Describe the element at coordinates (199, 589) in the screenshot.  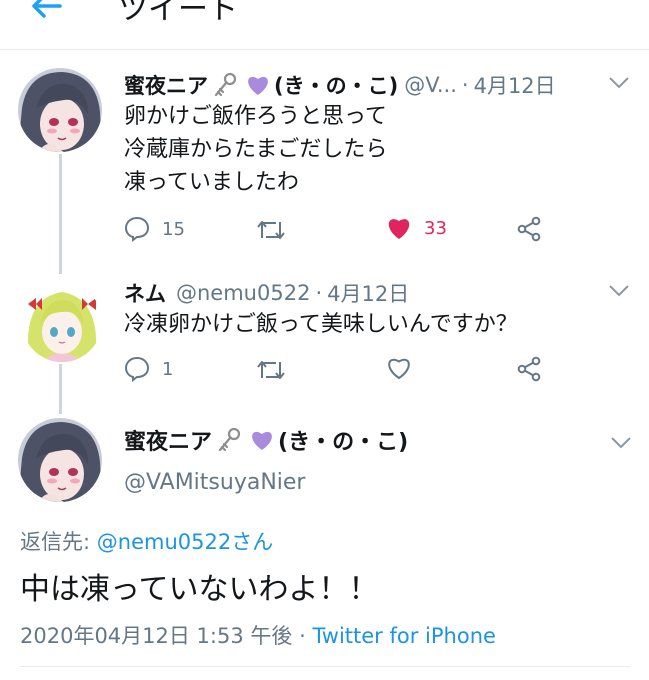
I see `main-tweet-text: 中は凍っていないわよ！！` at that location.